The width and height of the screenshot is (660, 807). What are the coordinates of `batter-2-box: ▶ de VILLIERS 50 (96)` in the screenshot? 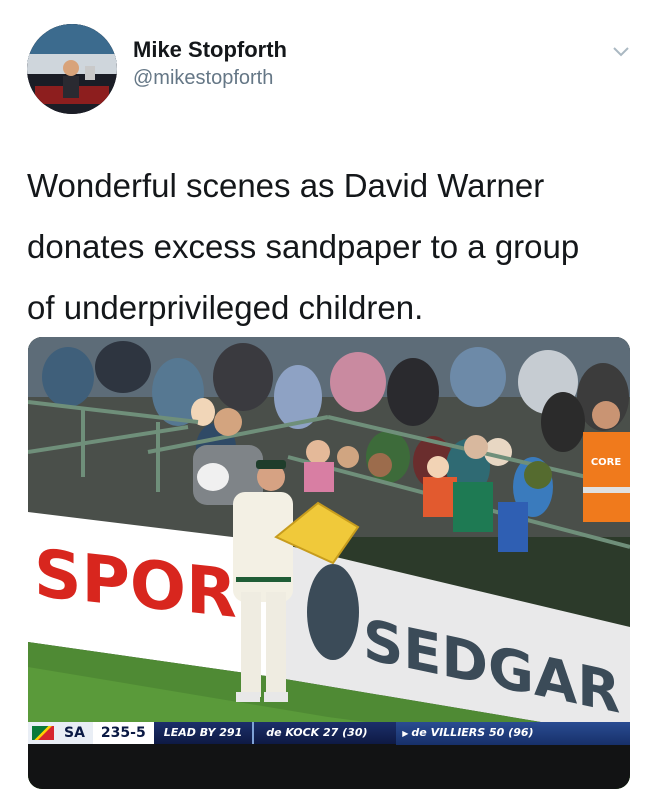 It's located at (513, 733).